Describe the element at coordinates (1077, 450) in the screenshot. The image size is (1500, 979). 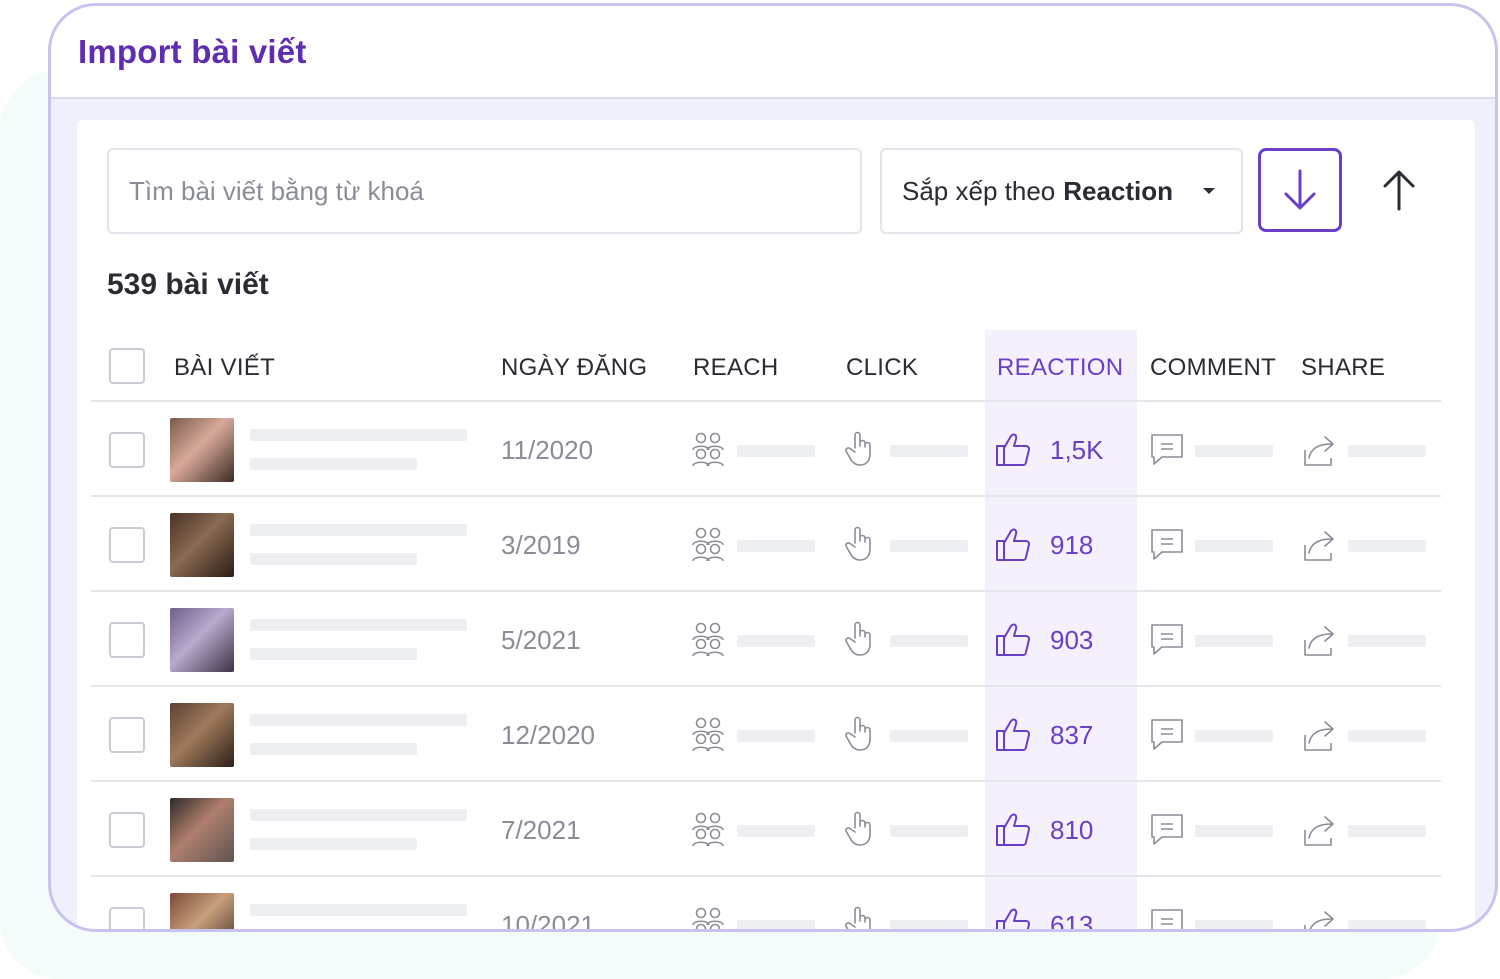
I see `reaction-value: 1,5K` at that location.